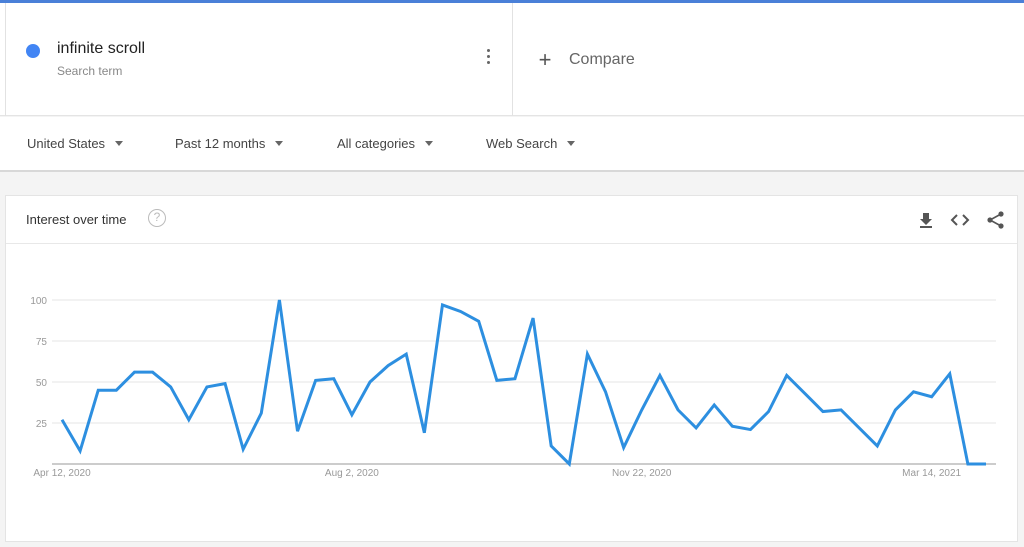 Image resolution: width=1024 pixels, height=547 pixels. What do you see at coordinates (62, 473) in the screenshot?
I see `x-tick-label: Apr 12, 2020` at bounding box center [62, 473].